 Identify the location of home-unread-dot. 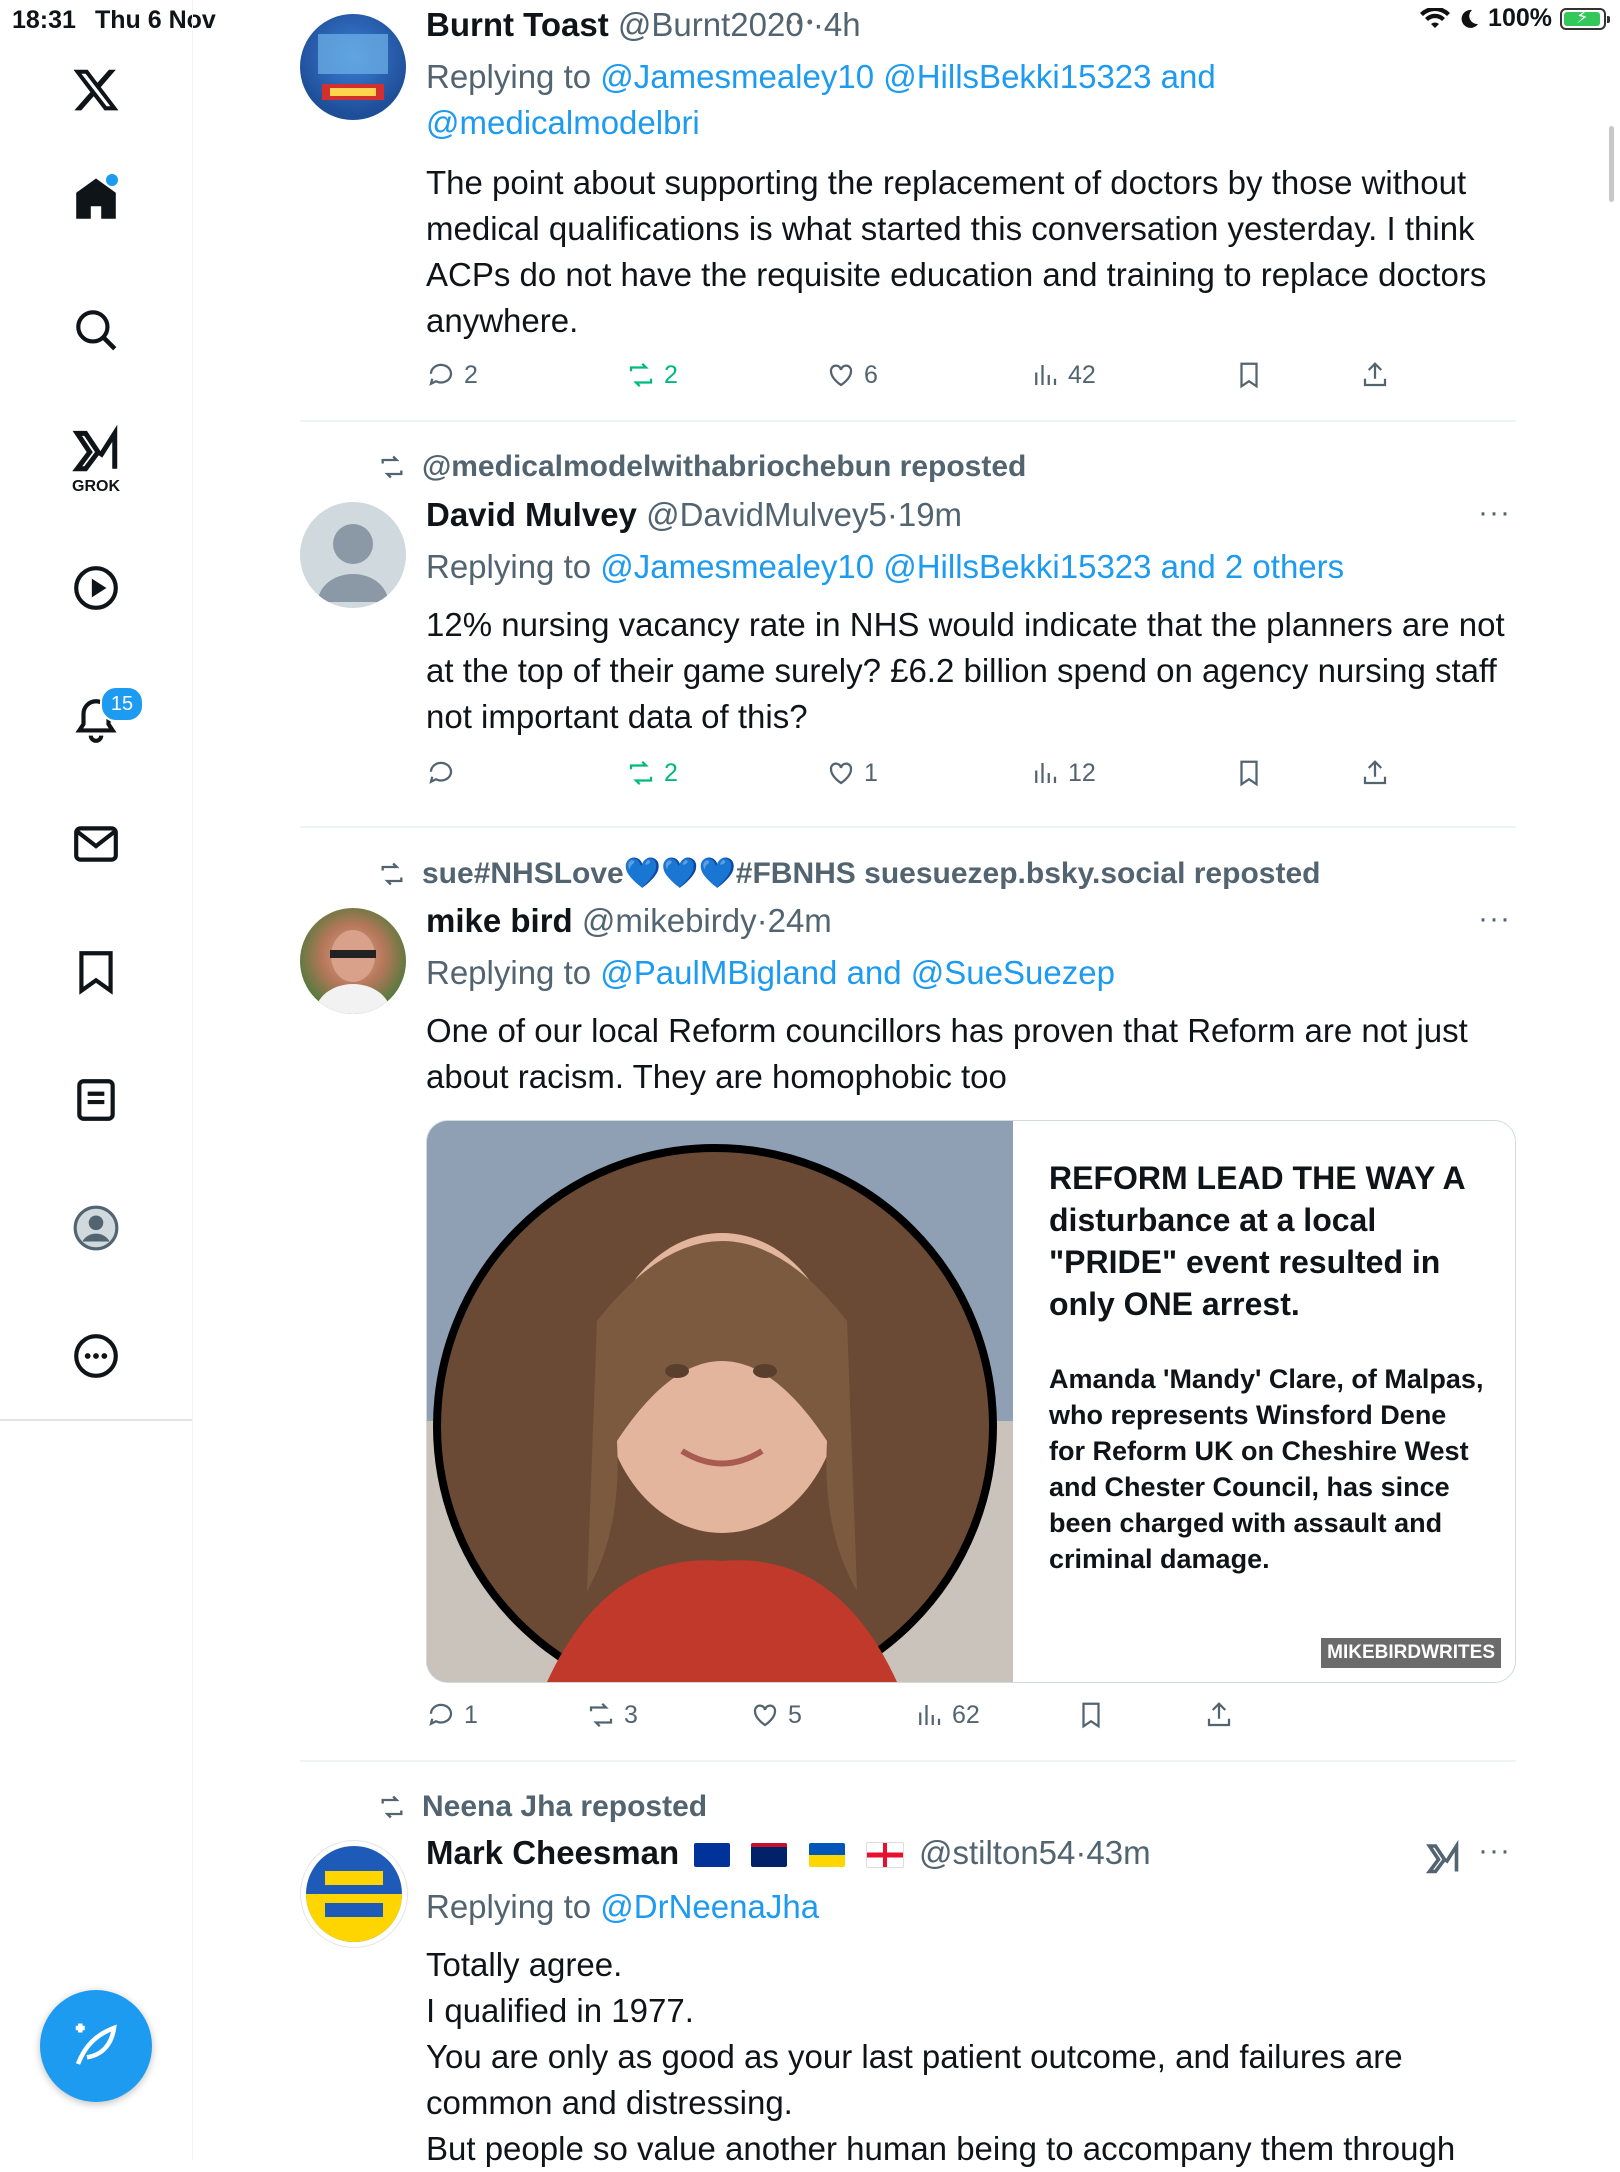
(112, 180).